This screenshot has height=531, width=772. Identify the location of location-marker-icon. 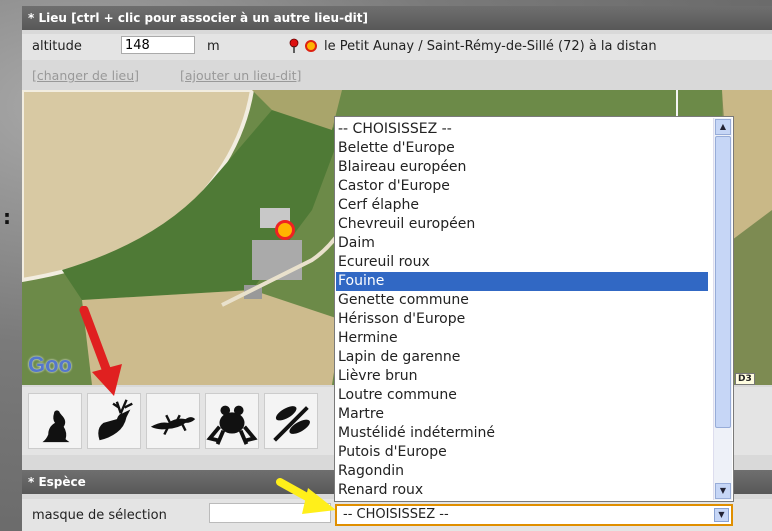
(285, 230).